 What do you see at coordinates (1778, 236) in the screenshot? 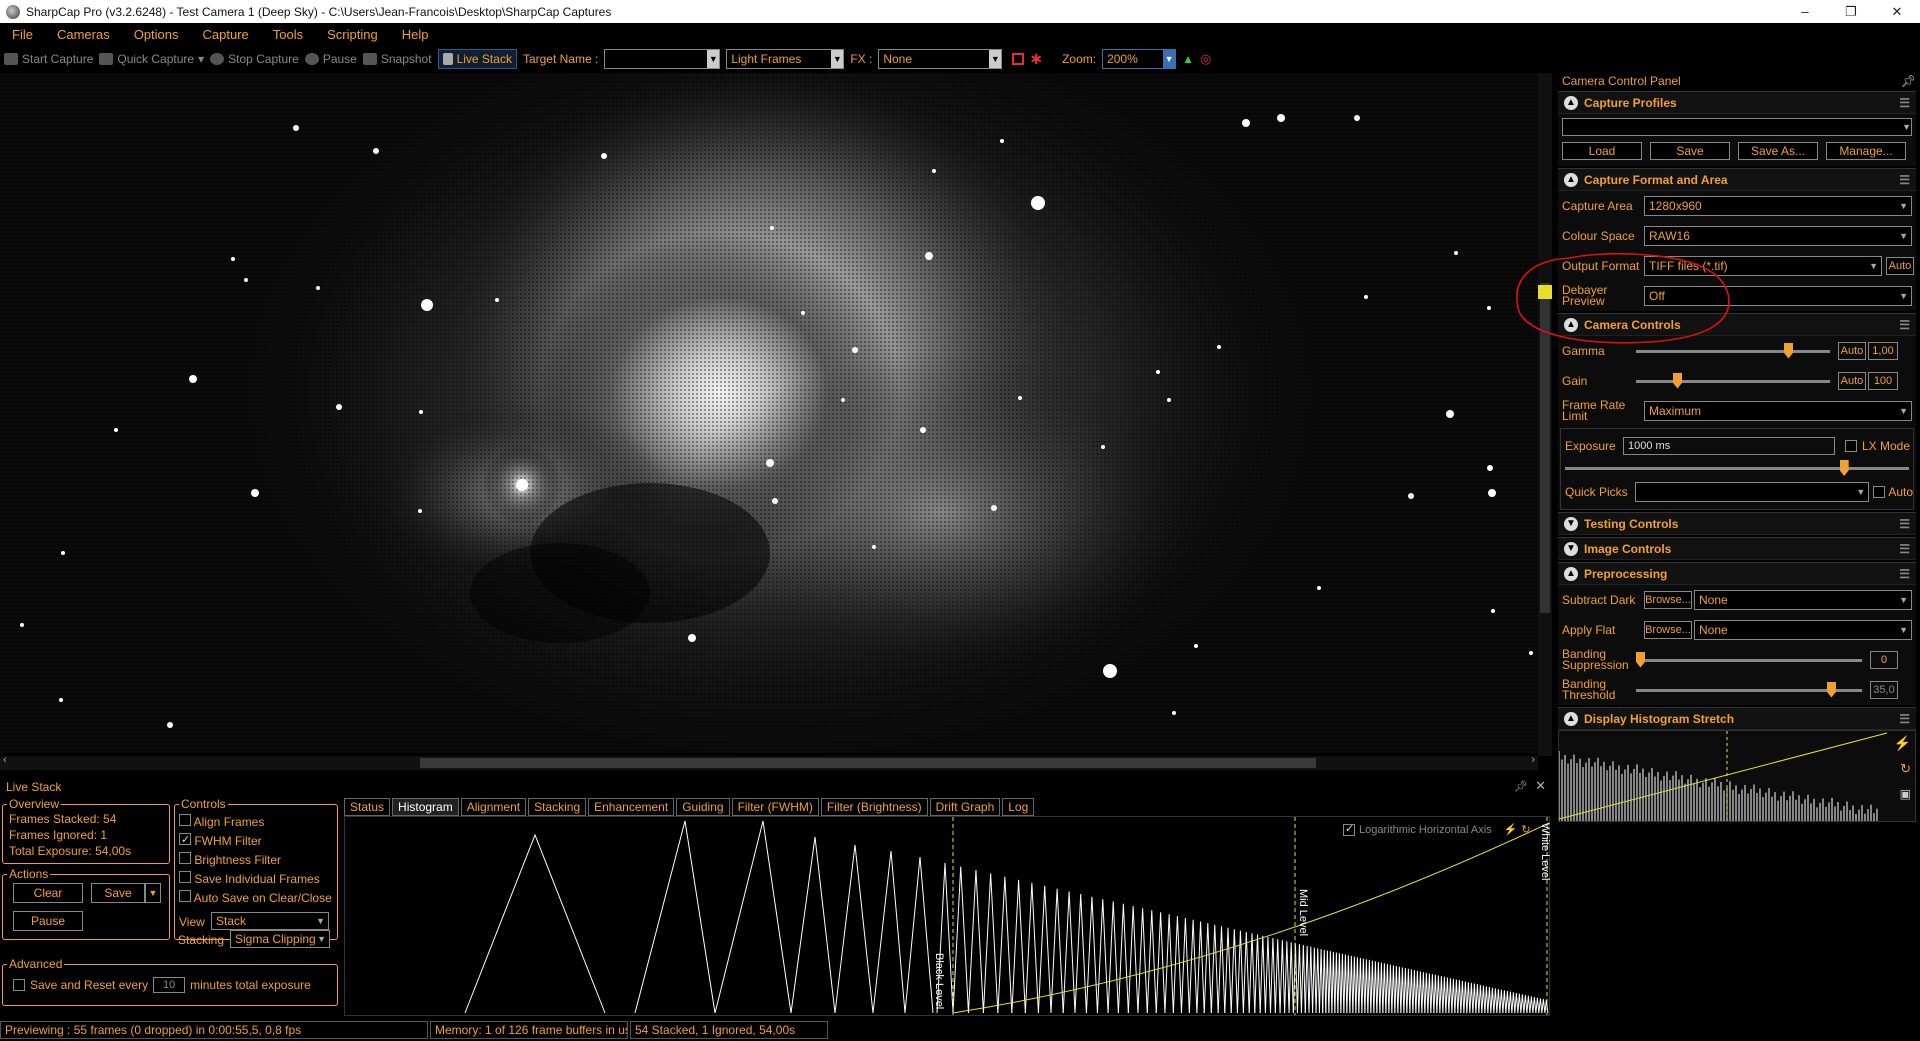
I see `colour-space-combo: RAW16 ▼` at bounding box center [1778, 236].